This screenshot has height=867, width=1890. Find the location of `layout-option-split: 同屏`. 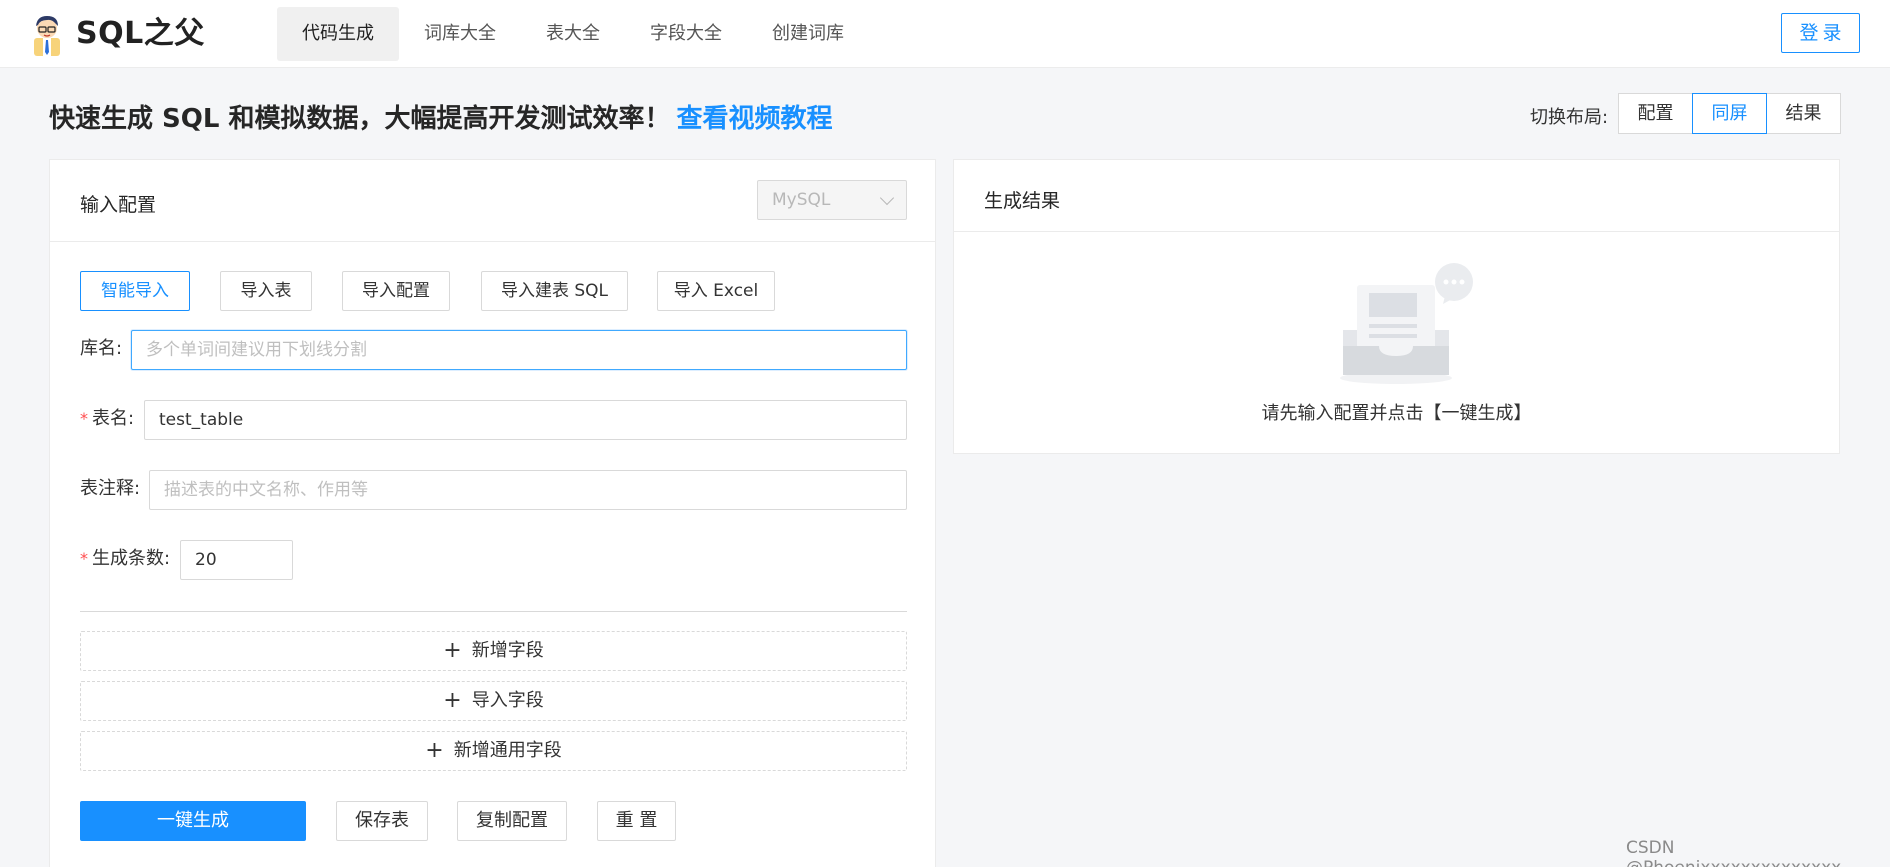

layout-option-split: 同屏 is located at coordinates (1729, 113).